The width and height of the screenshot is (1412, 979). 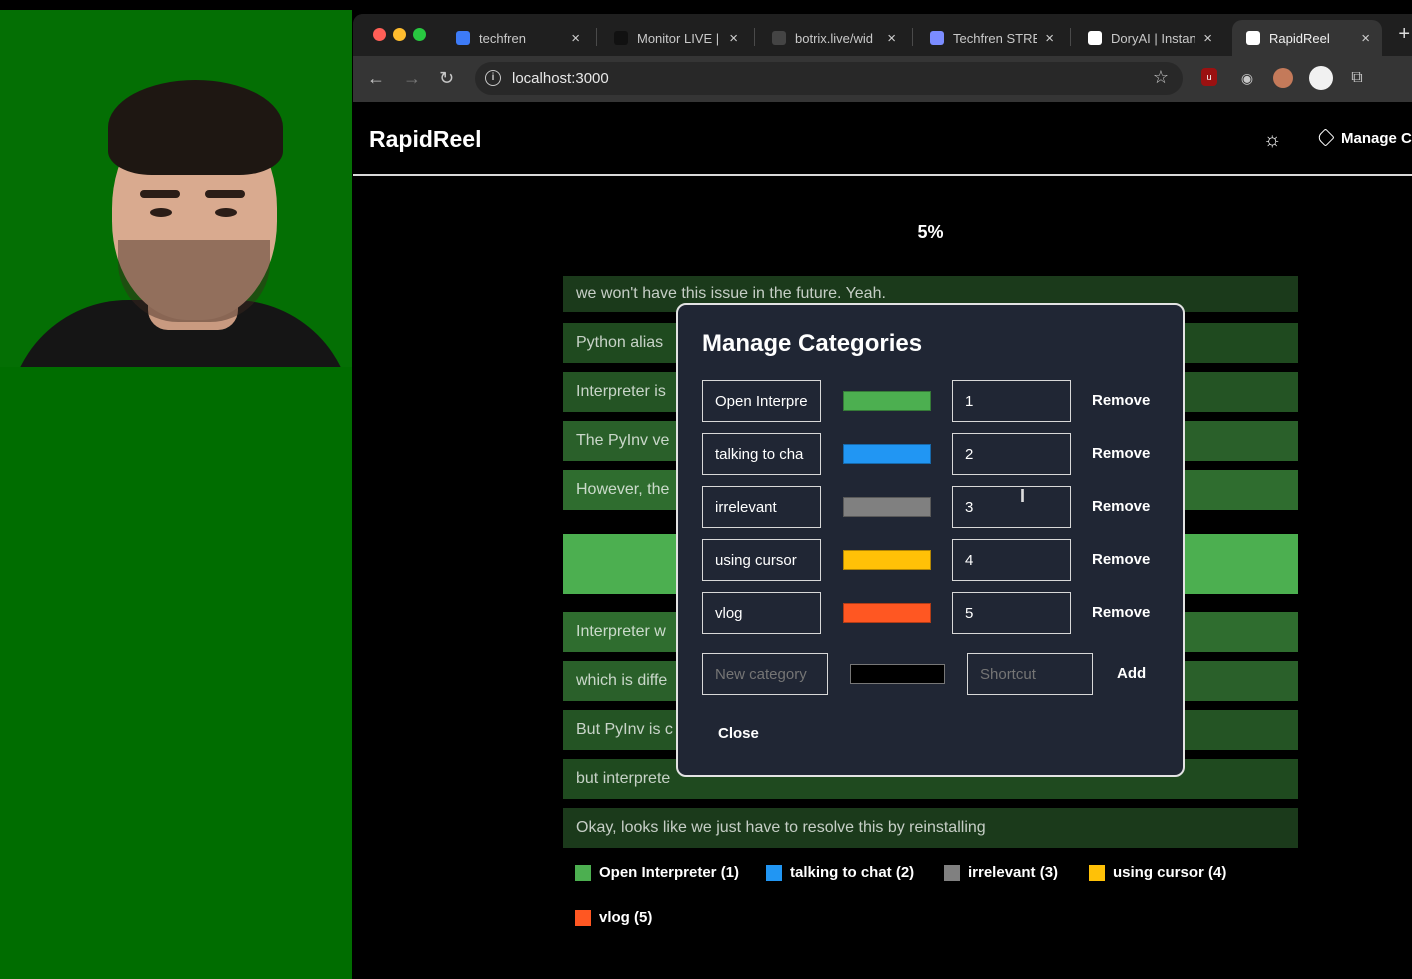 What do you see at coordinates (1376, 138) in the screenshot?
I see `manage-categories-label: Manage C` at bounding box center [1376, 138].